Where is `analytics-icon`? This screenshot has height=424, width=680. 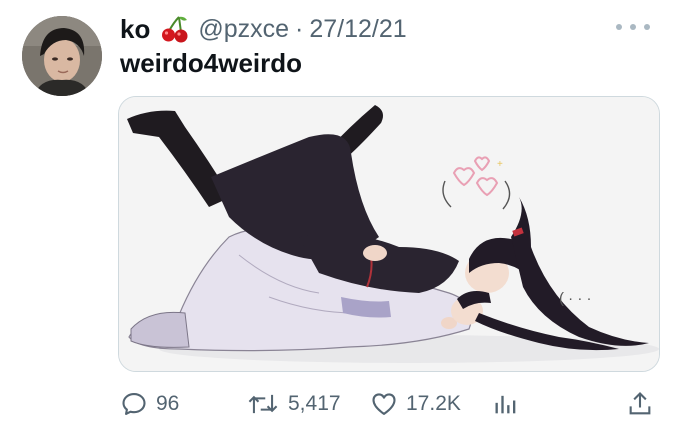
analytics-icon is located at coordinates (505, 404).